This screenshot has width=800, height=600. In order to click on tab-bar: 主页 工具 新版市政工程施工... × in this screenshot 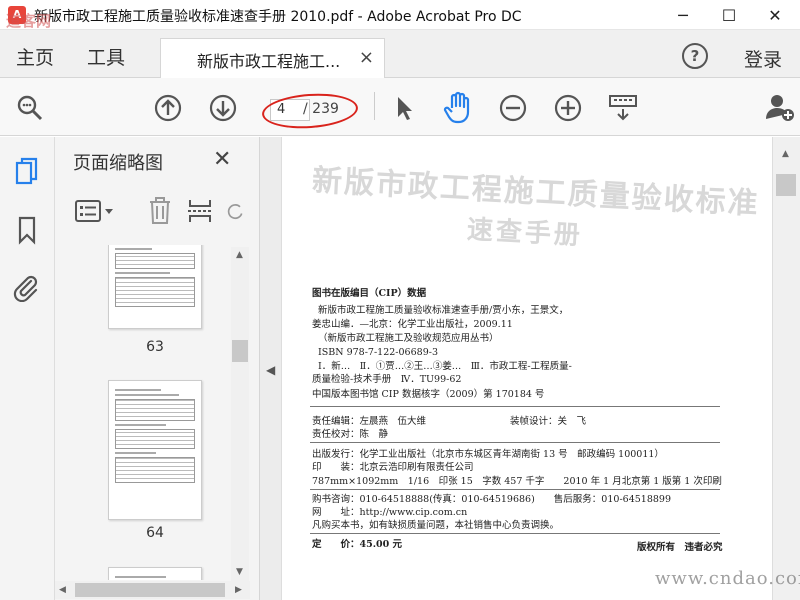, I will do `click(400, 54)`.